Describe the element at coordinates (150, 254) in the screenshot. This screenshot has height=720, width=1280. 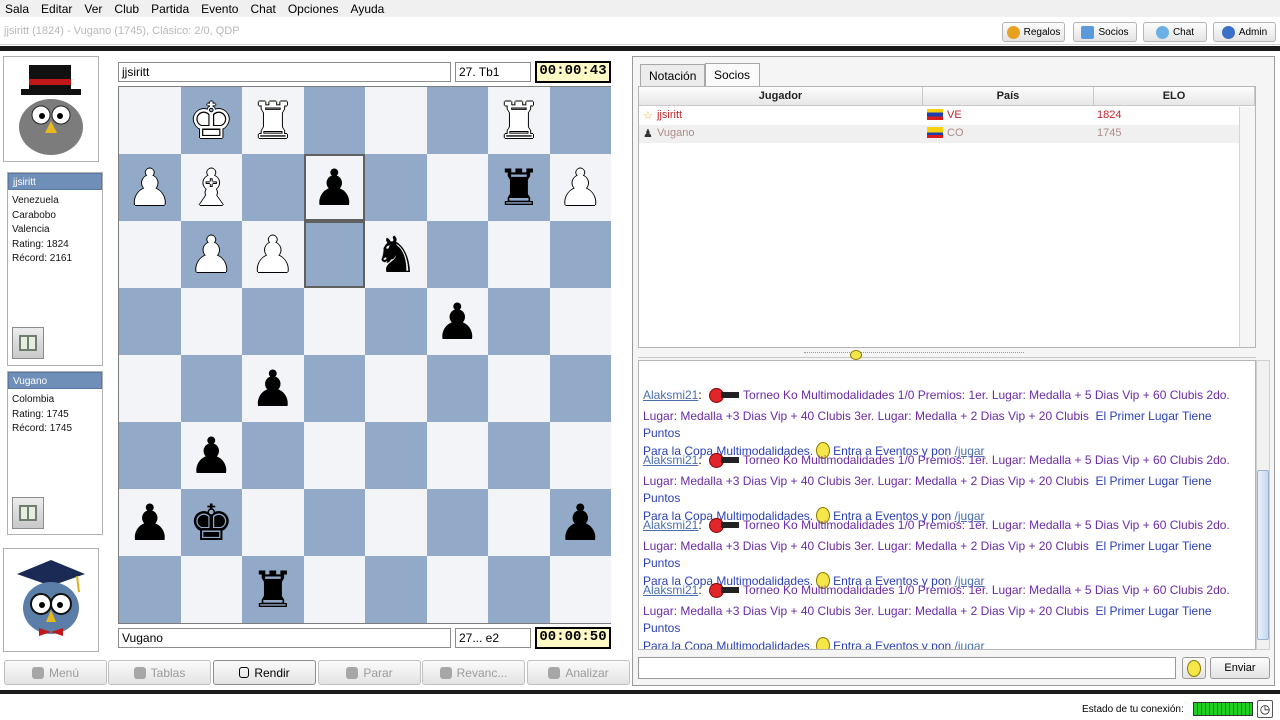
I see `square-h3` at that location.